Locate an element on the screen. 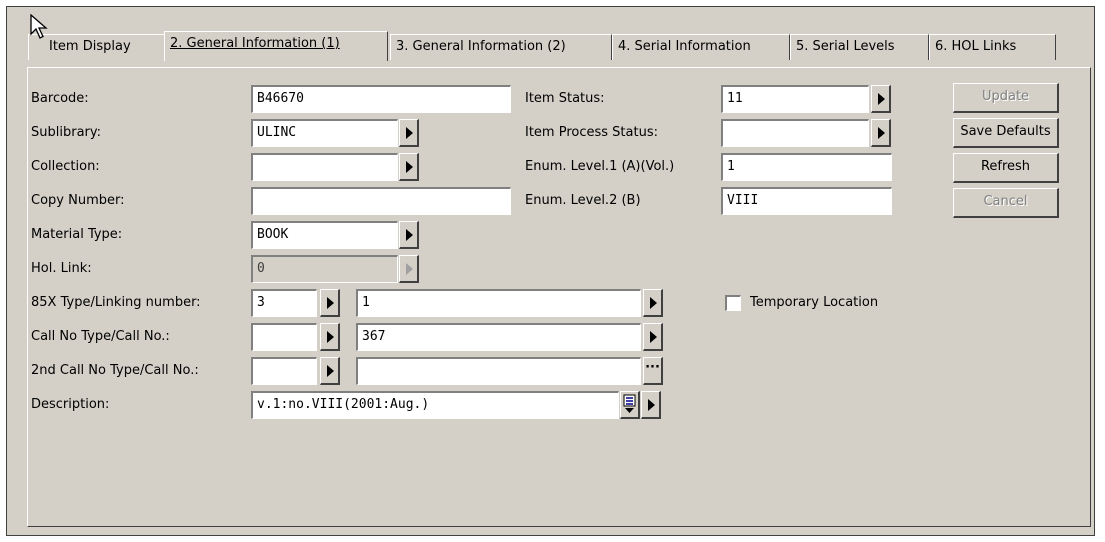 This screenshot has width=1105, height=542. tab-serial-information: 4. Serial Information is located at coordinates (701, 47).